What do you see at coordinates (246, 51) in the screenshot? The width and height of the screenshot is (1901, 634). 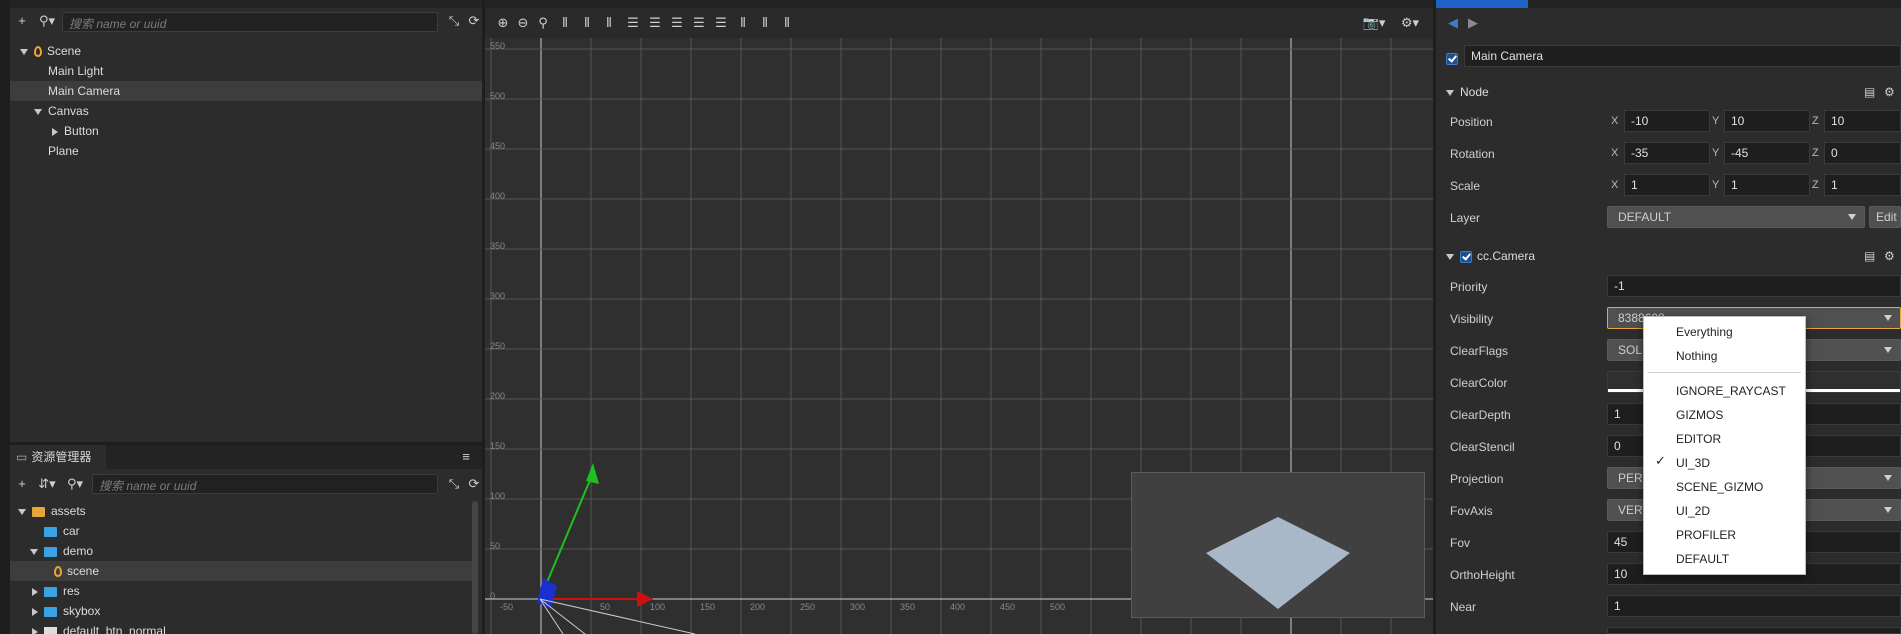 I see `tree-item-scene: Scene` at bounding box center [246, 51].